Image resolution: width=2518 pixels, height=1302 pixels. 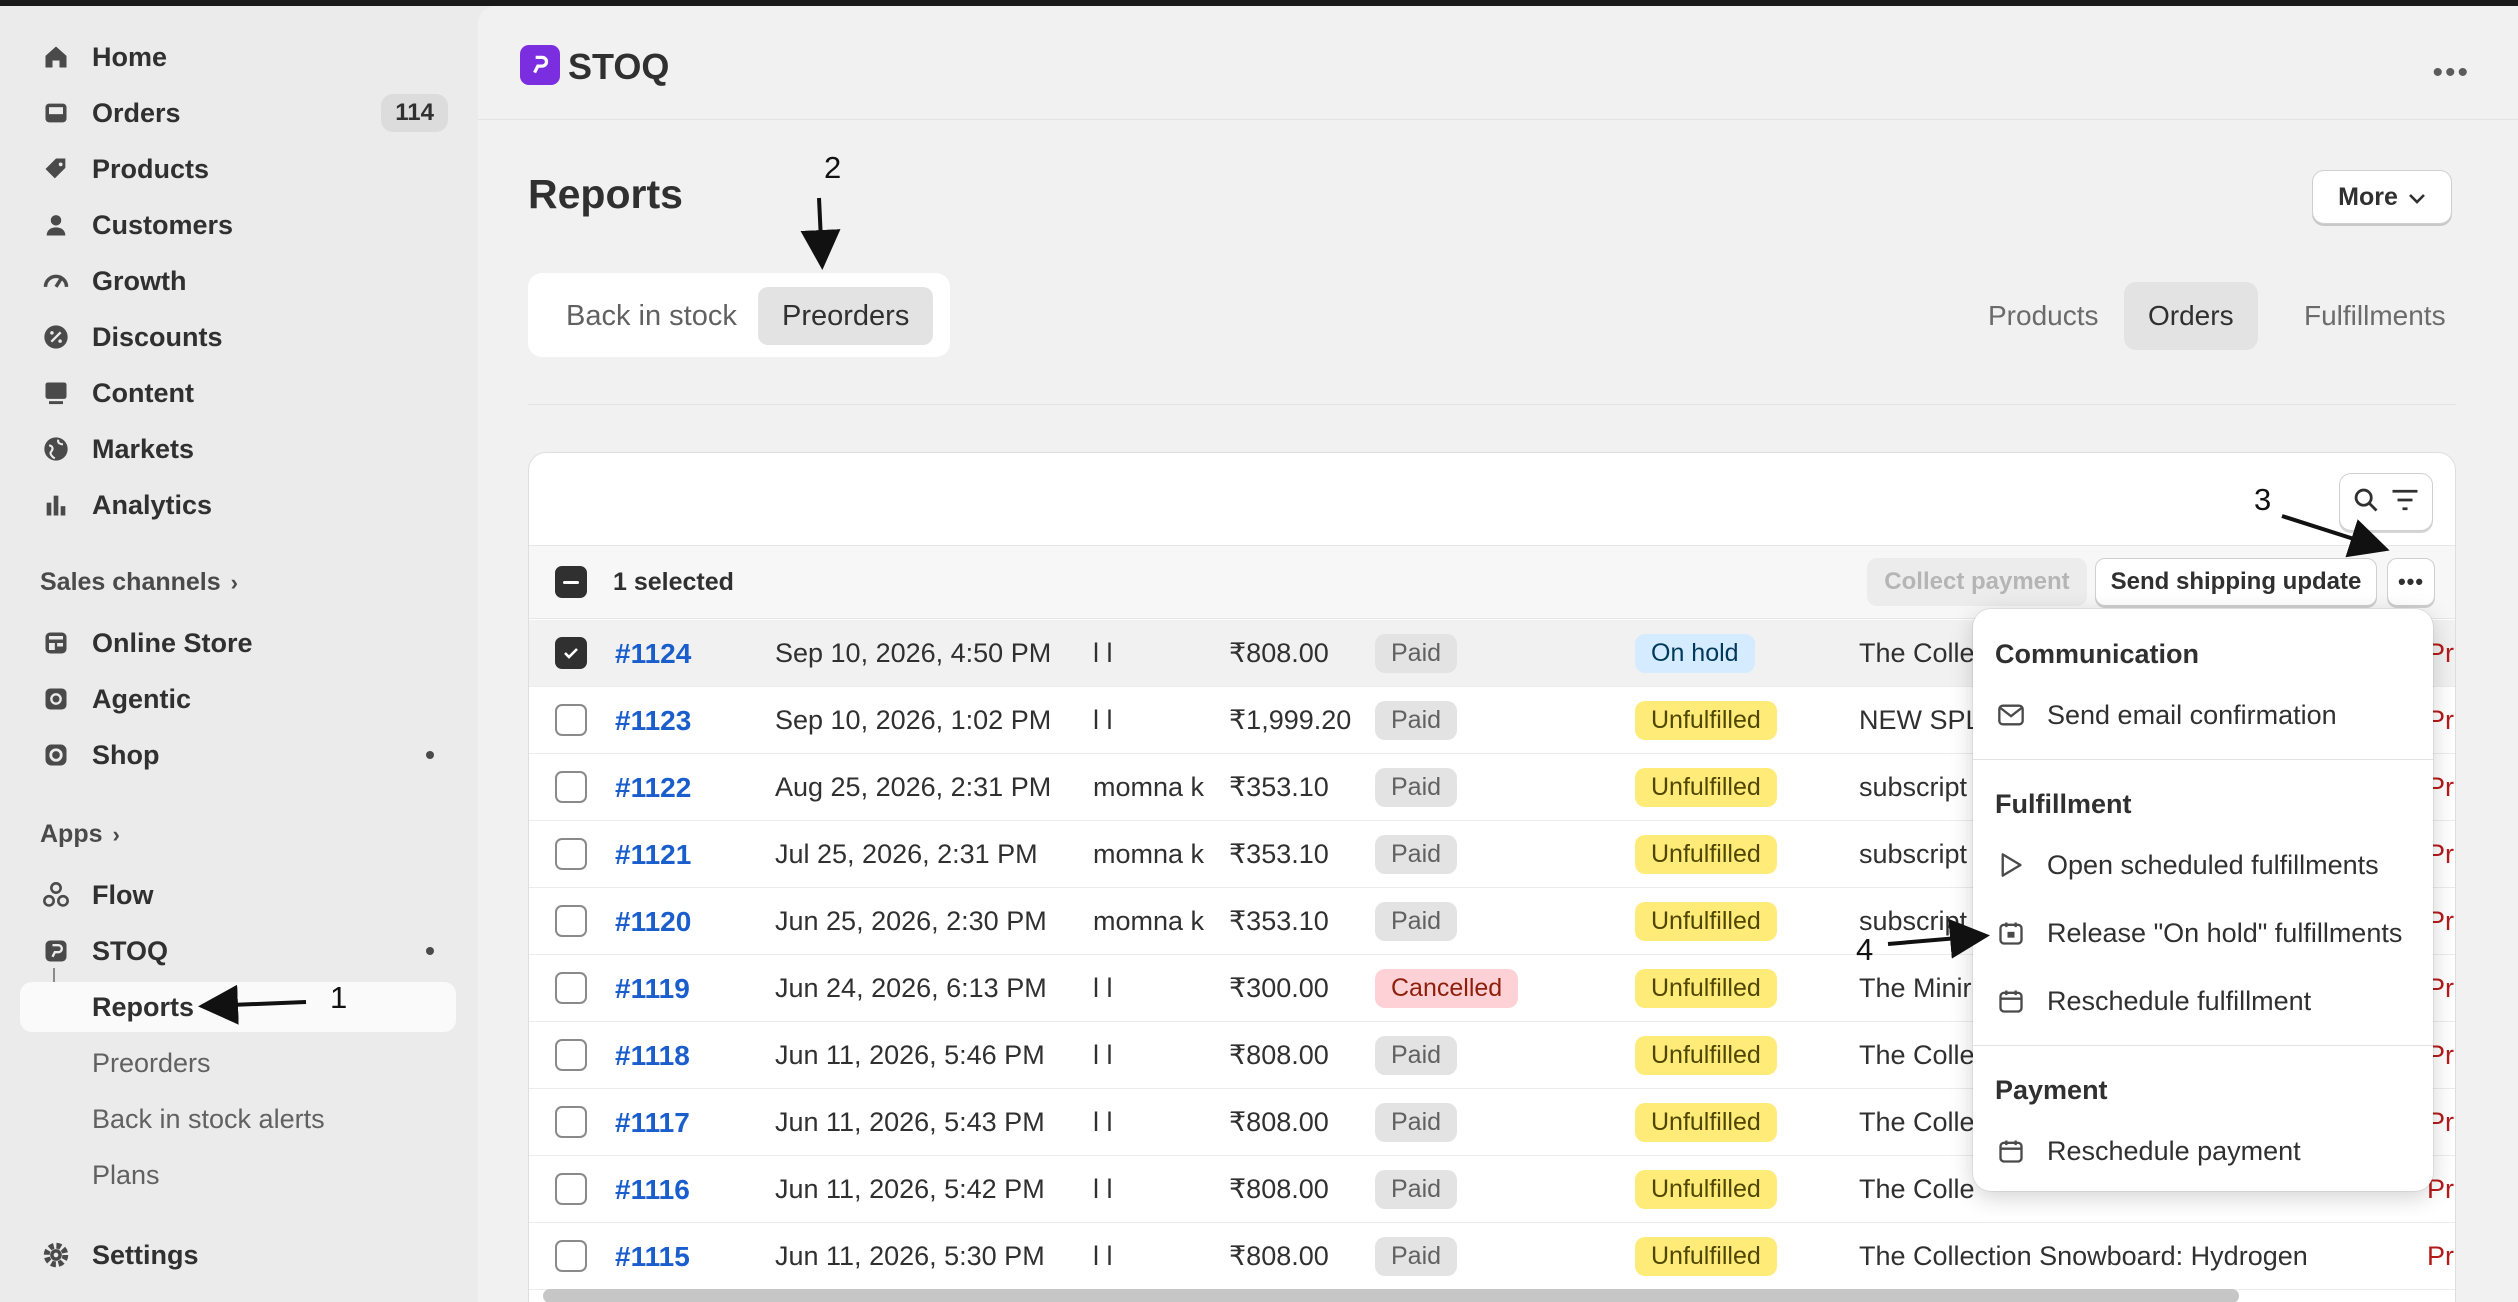 What do you see at coordinates (238, 643) in the screenshot?
I see `sidebar-item-online-store: Online Store` at bounding box center [238, 643].